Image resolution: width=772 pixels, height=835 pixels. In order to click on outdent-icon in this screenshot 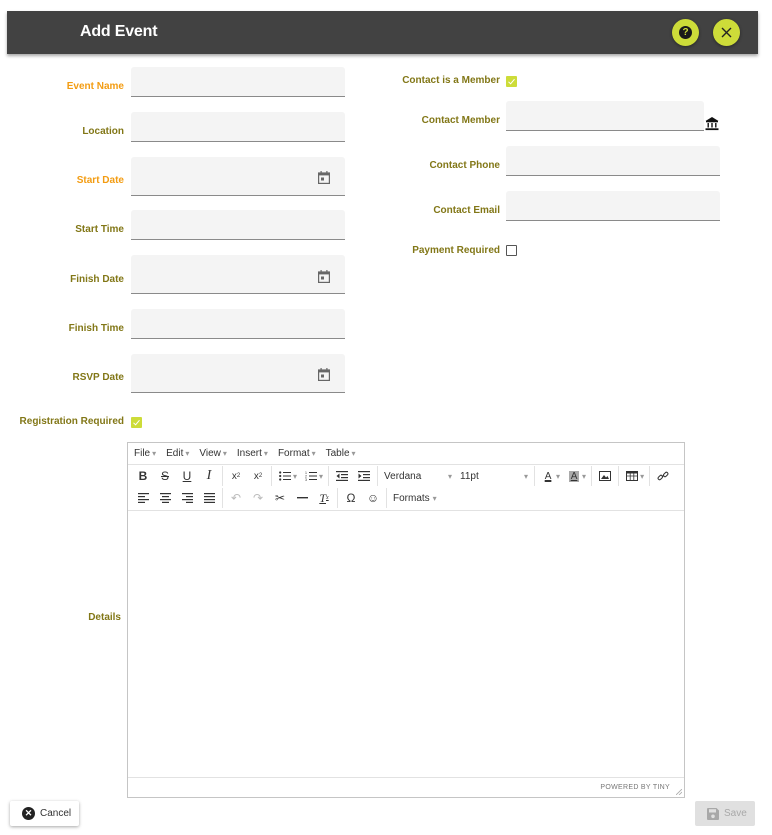, I will do `click(342, 476)`.